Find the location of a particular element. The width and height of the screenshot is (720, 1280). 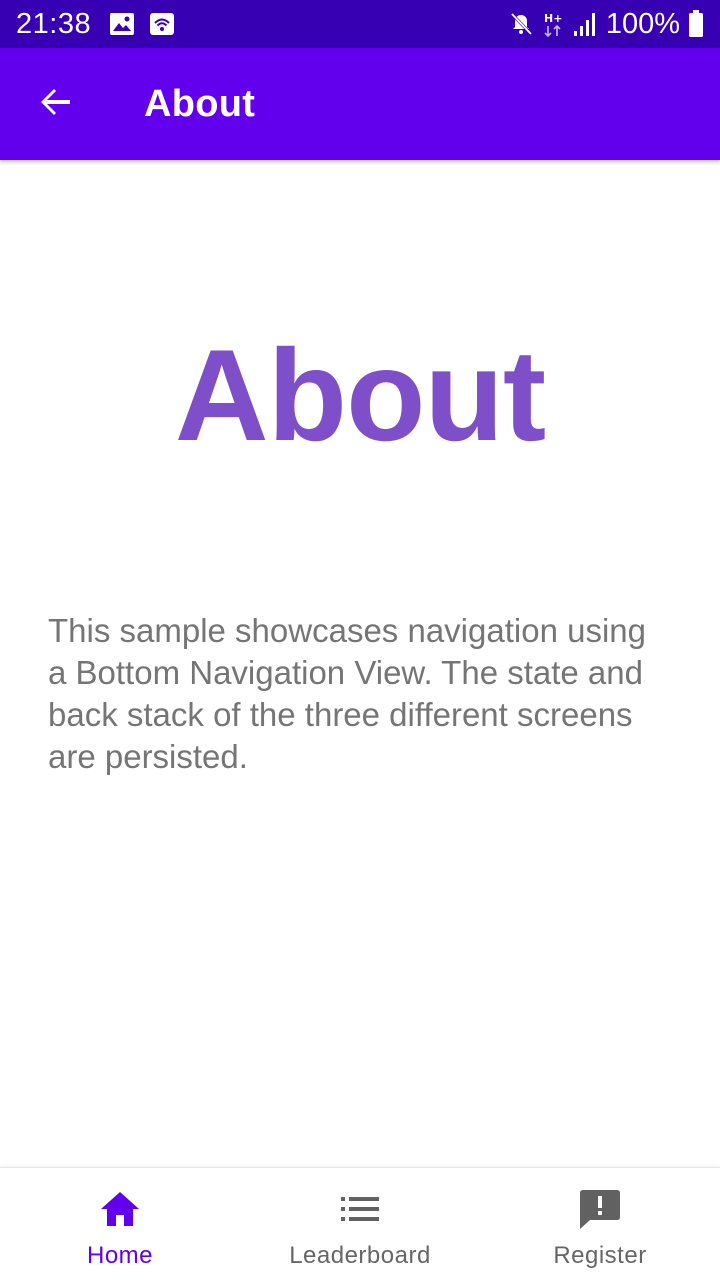

bottom-navigation: Home Leaderboard Register is located at coordinates (360, 1223).